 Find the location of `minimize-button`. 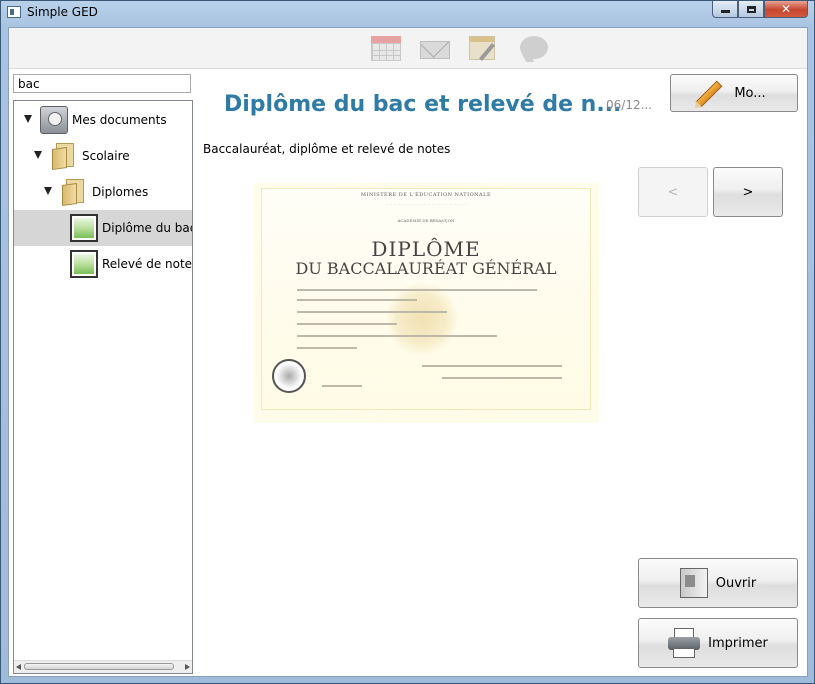

minimize-button is located at coordinates (725, 9).